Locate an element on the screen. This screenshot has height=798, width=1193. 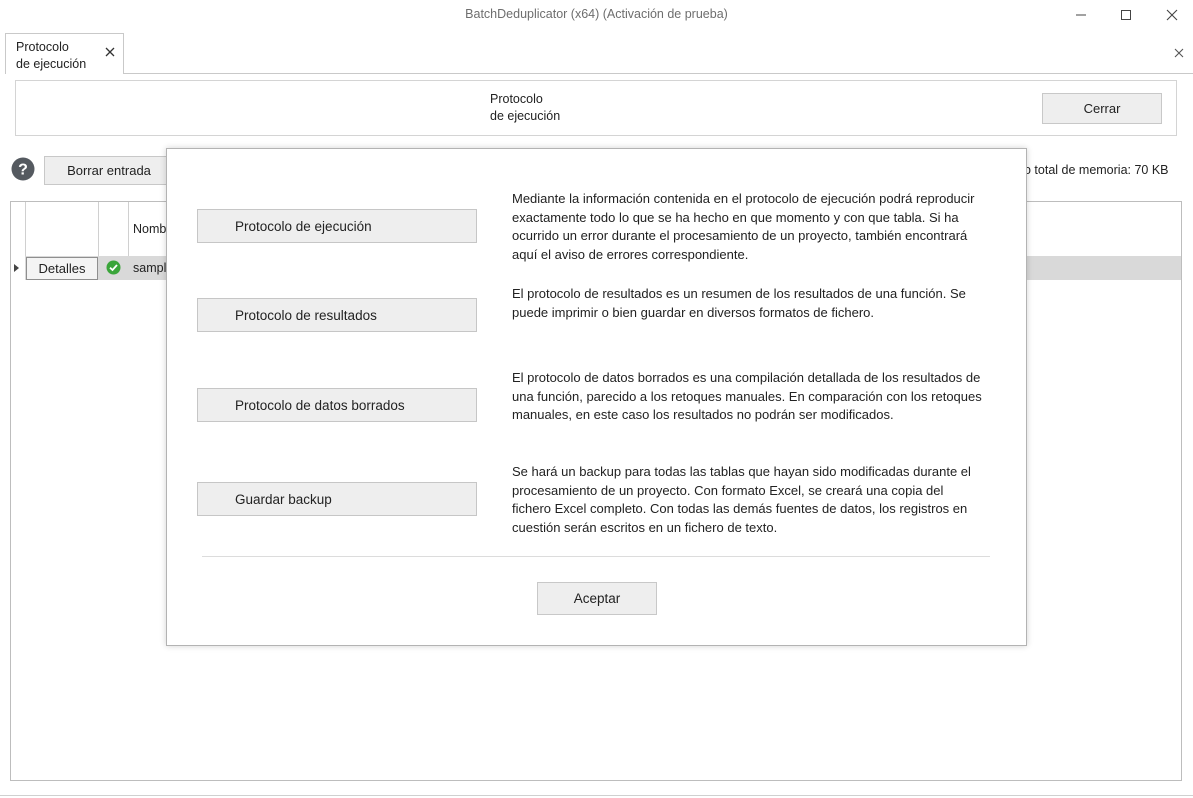
header-panel is located at coordinates (596, 108).